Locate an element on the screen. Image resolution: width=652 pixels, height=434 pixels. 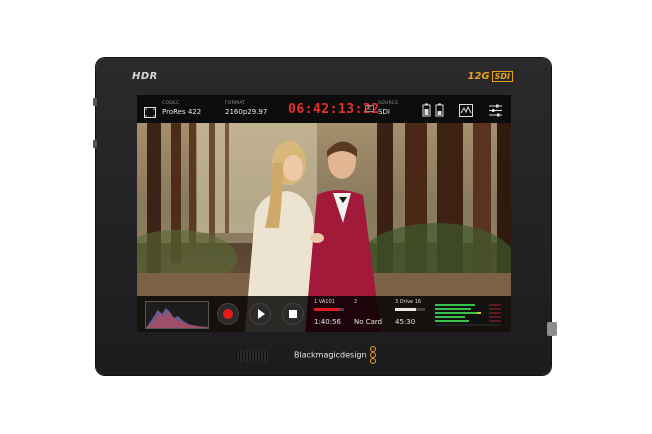
stop-button is located at coordinates (293, 314).